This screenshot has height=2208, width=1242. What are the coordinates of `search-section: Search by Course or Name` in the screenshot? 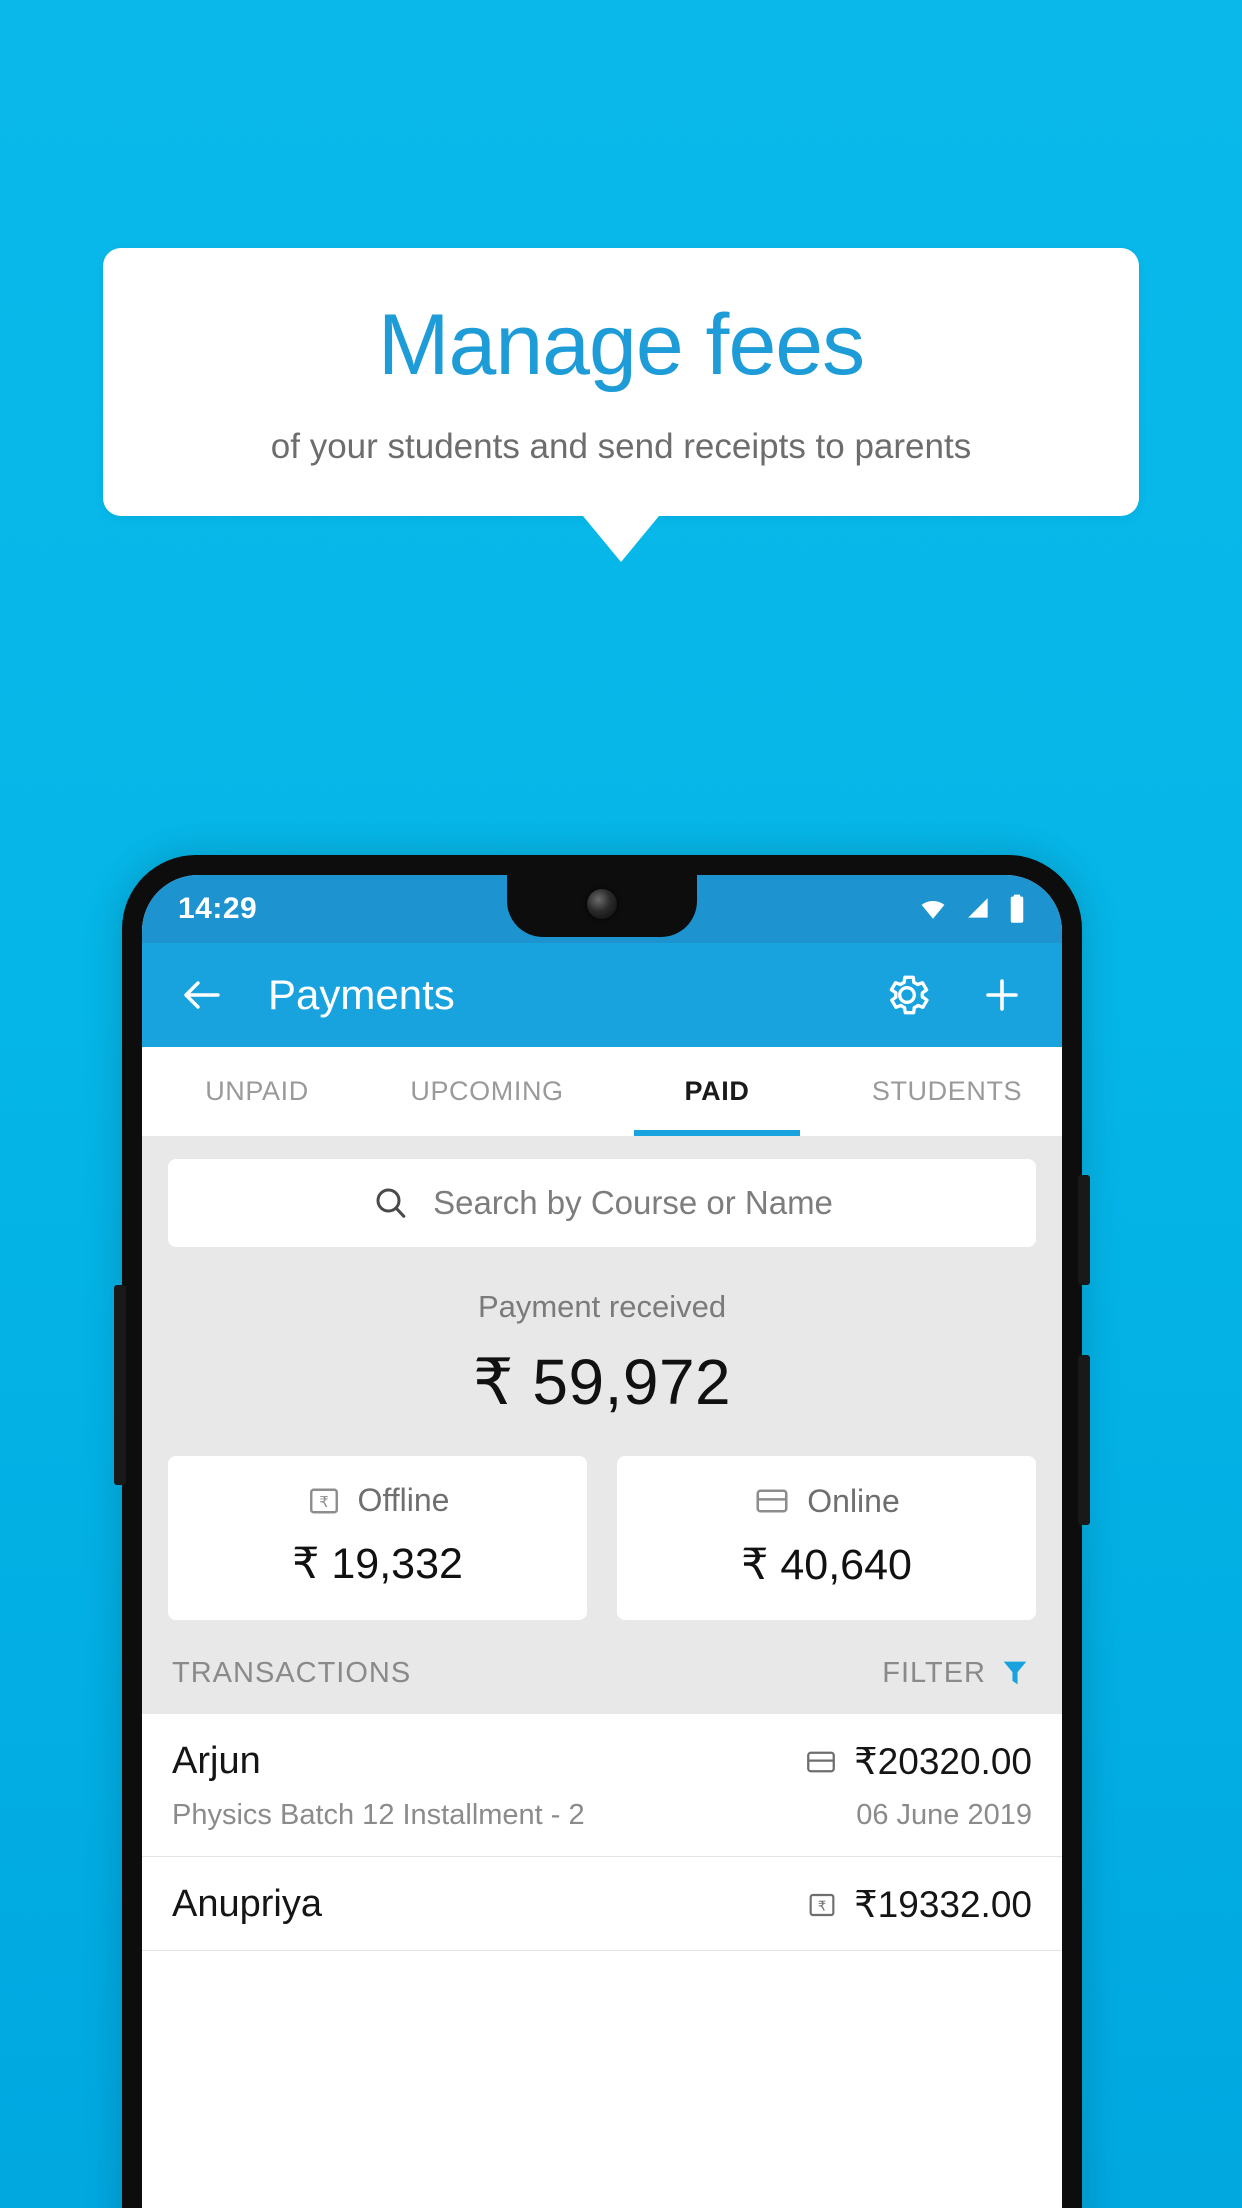 It's located at (602, 1202).